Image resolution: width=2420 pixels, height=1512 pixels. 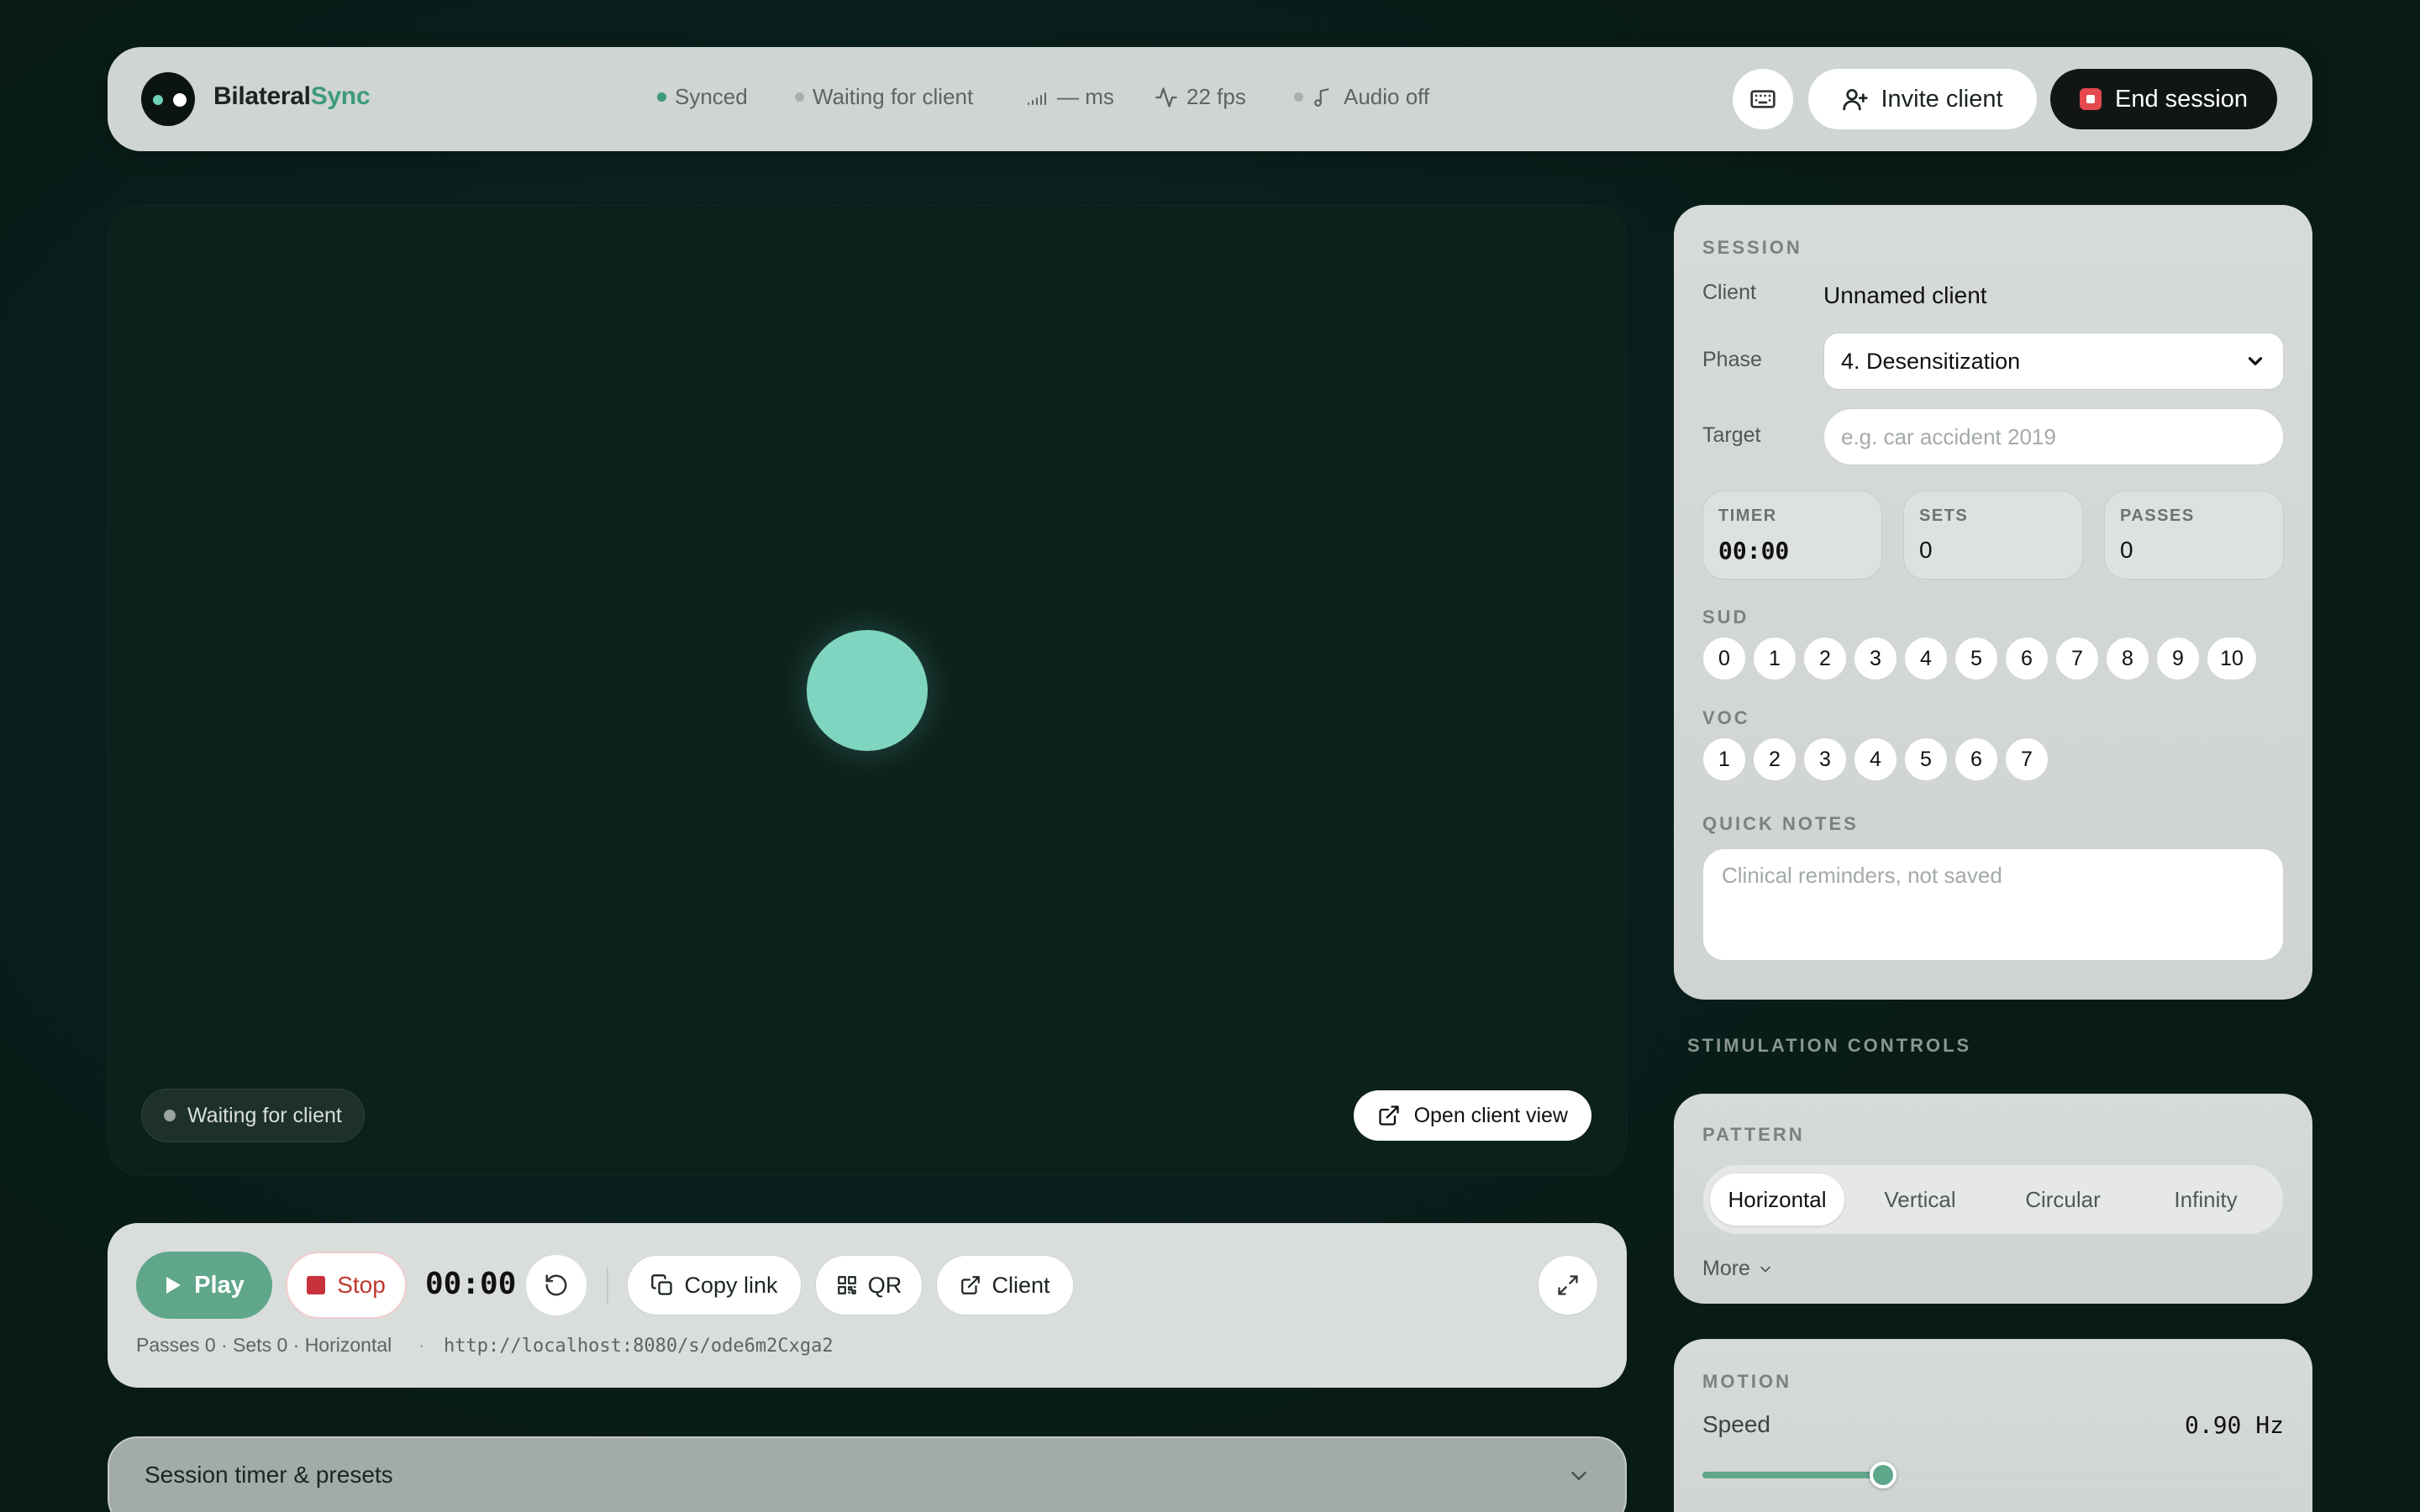 What do you see at coordinates (1736, 1424) in the screenshot?
I see `speed-label: Speed` at bounding box center [1736, 1424].